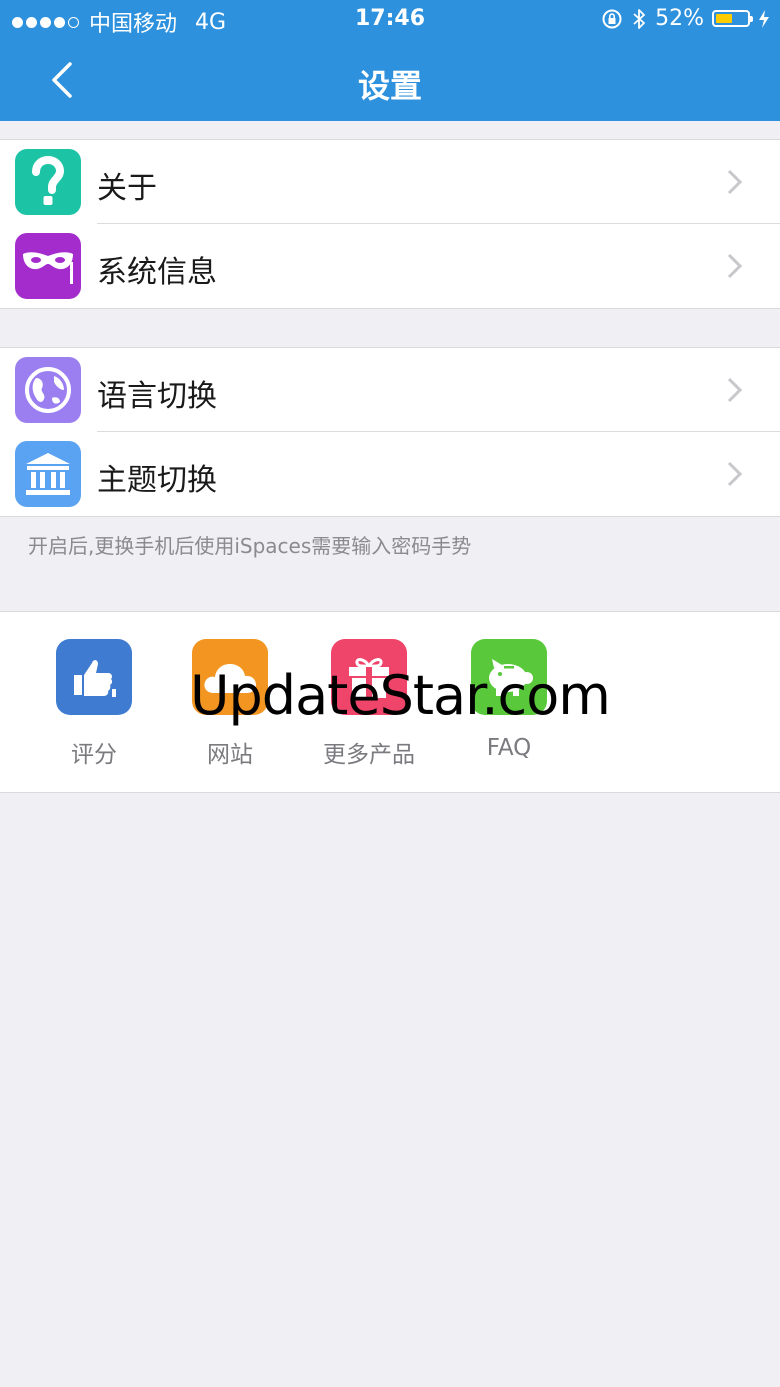  What do you see at coordinates (764, 18) in the screenshot?
I see `charging-icon` at bounding box center [764, 18].